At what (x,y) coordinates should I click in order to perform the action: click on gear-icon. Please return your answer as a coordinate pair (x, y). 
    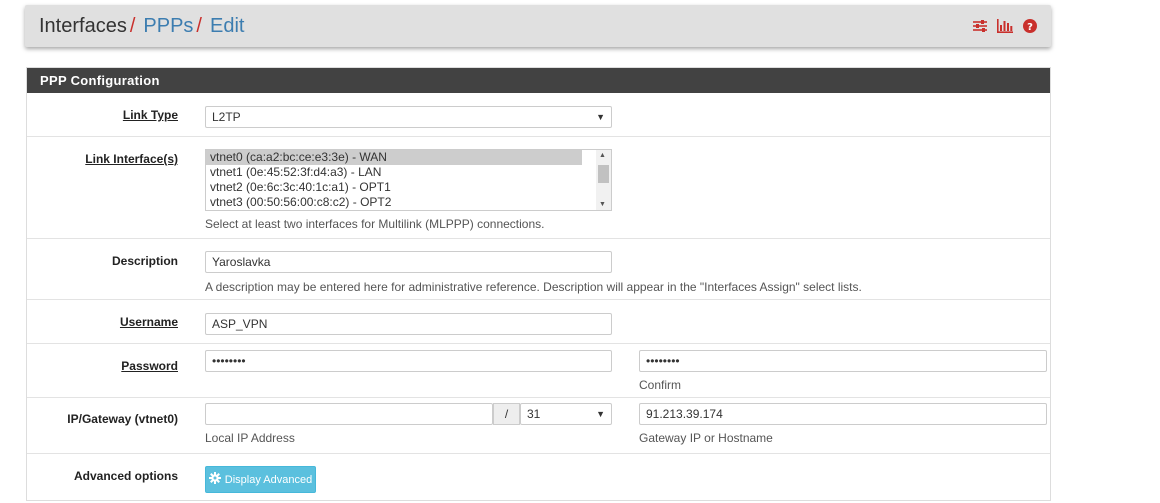
    Looking at the image, I should click on (214, 479).